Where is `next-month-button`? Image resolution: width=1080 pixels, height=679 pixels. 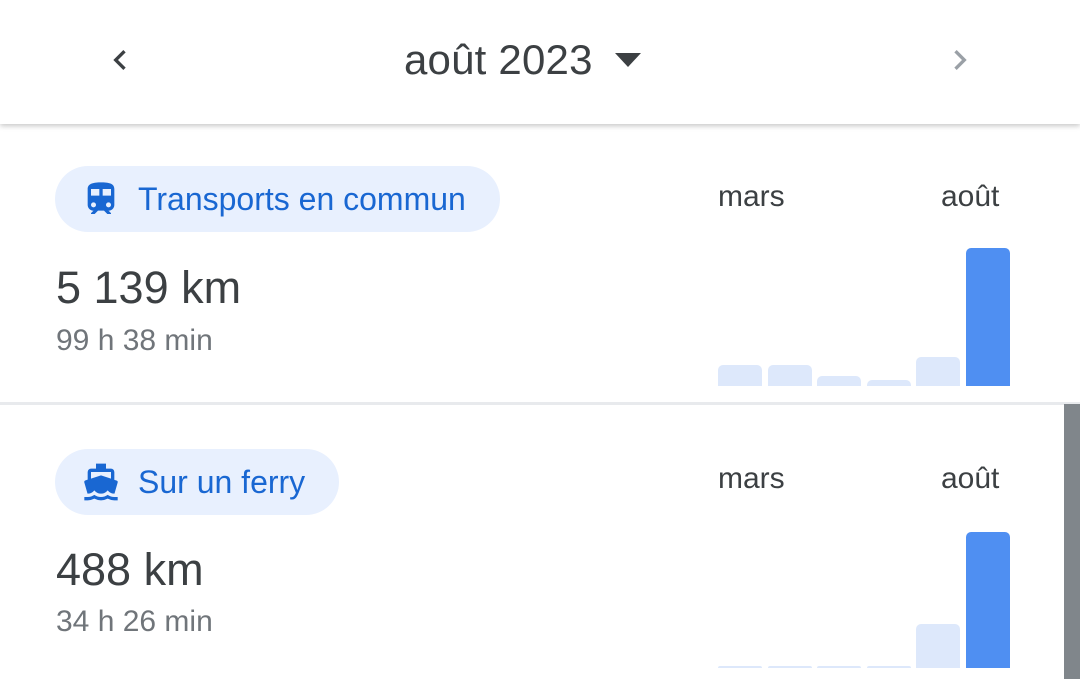
next-month-button is located at coordinates (960, 60).